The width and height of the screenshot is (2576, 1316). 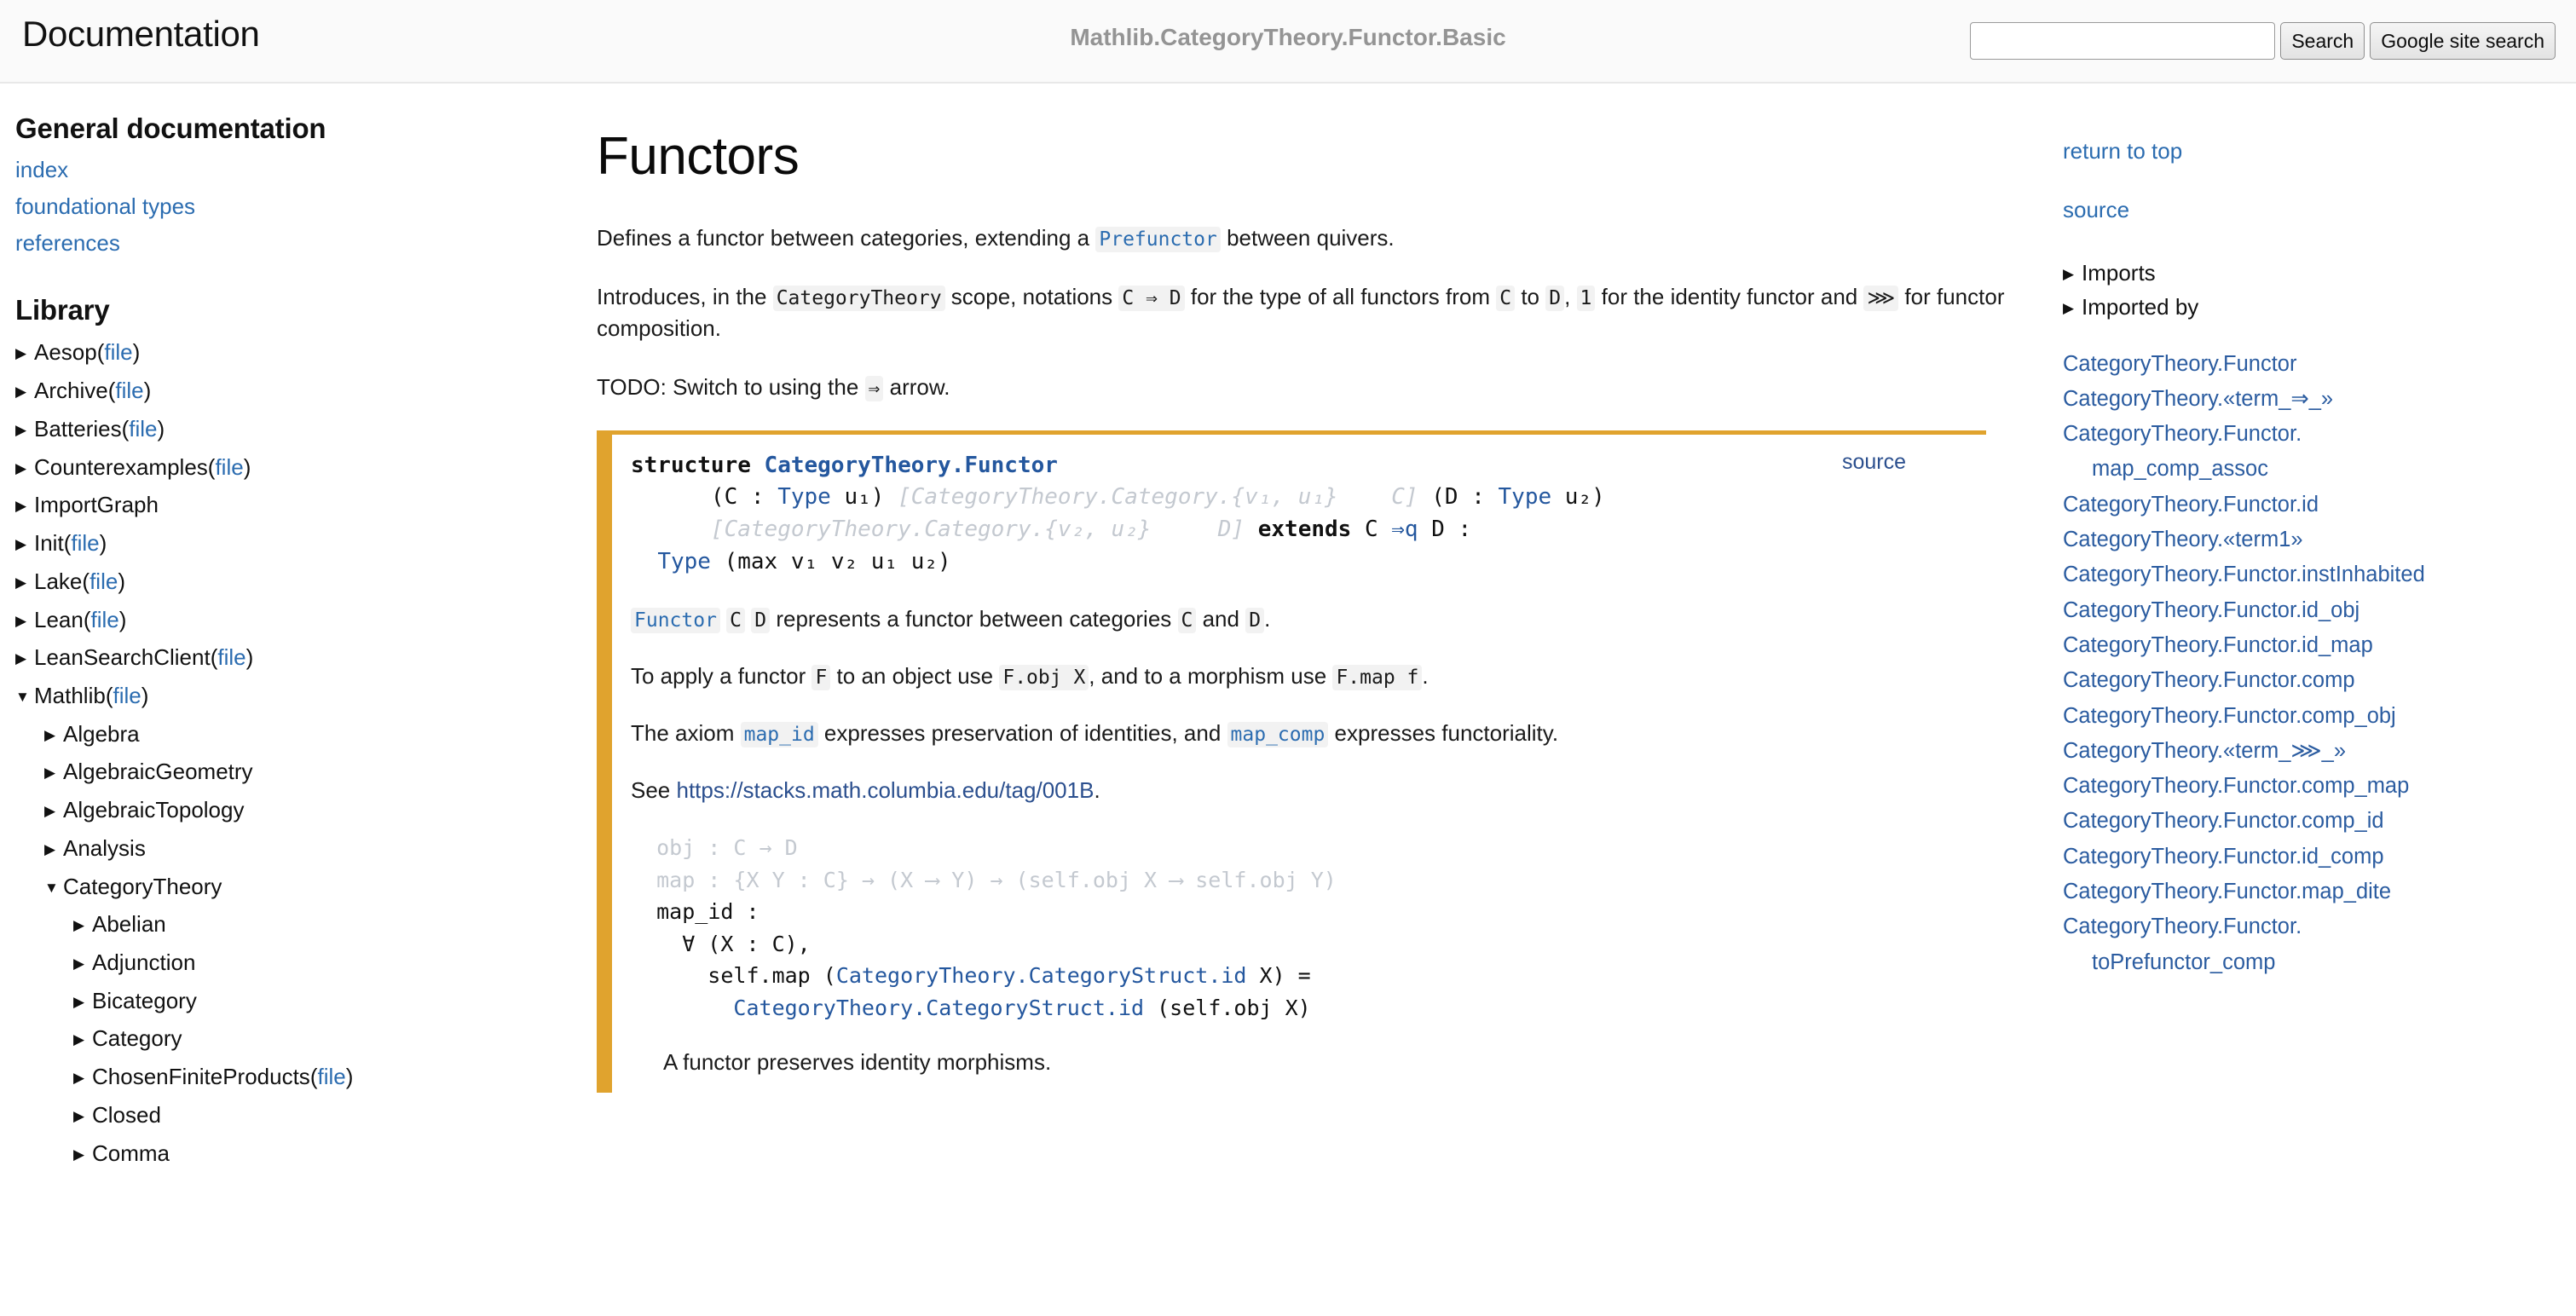 I want to click on declaration-link: CategoryTheory.«term_⇒_», so click(x=2312, y=400).